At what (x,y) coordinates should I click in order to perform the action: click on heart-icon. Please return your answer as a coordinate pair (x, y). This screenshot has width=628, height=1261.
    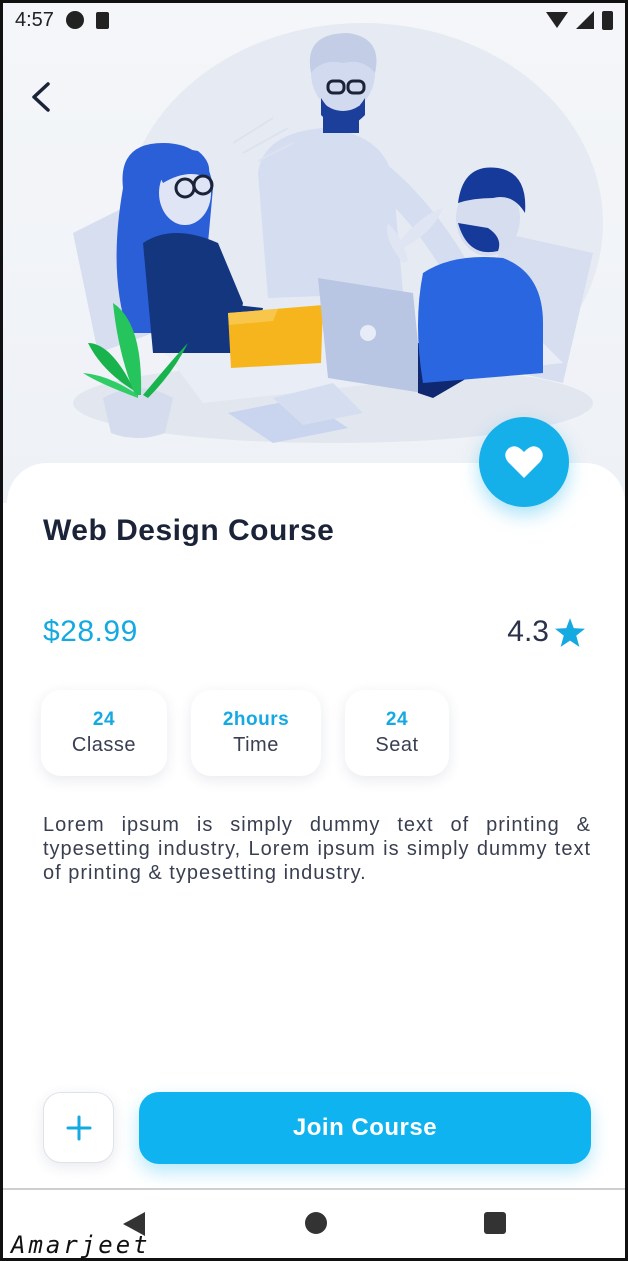
    Looking at the image, I should click on (524, 462).